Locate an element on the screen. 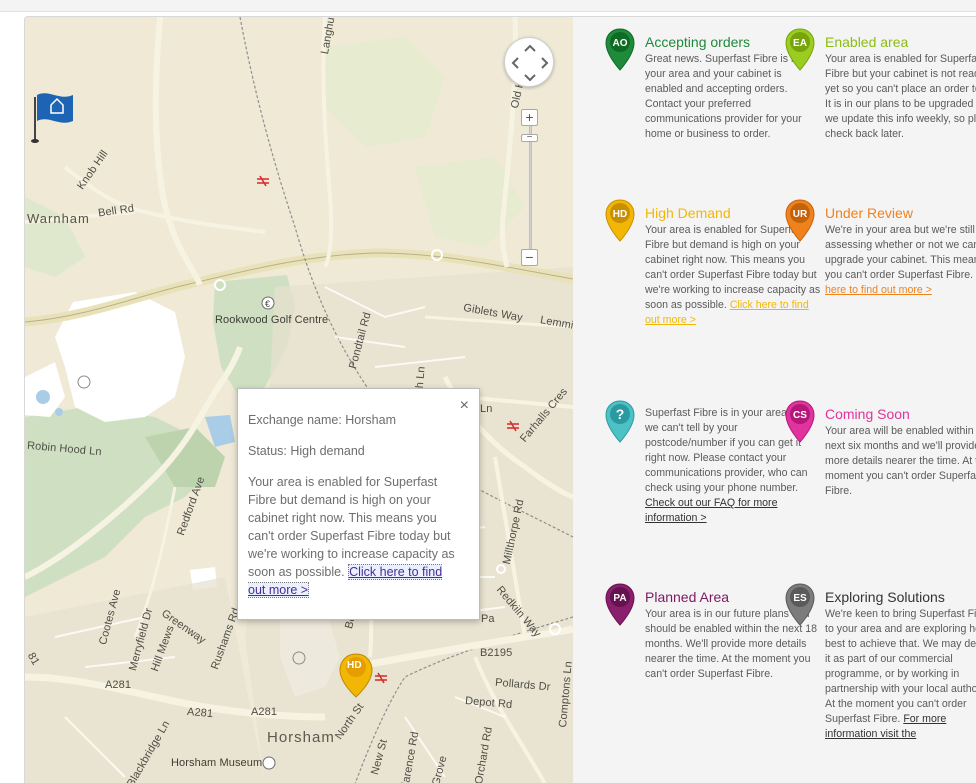 This screenshot has height=783, width=976. map-label-horsham: Horsham is located at coordinates (301, 737).